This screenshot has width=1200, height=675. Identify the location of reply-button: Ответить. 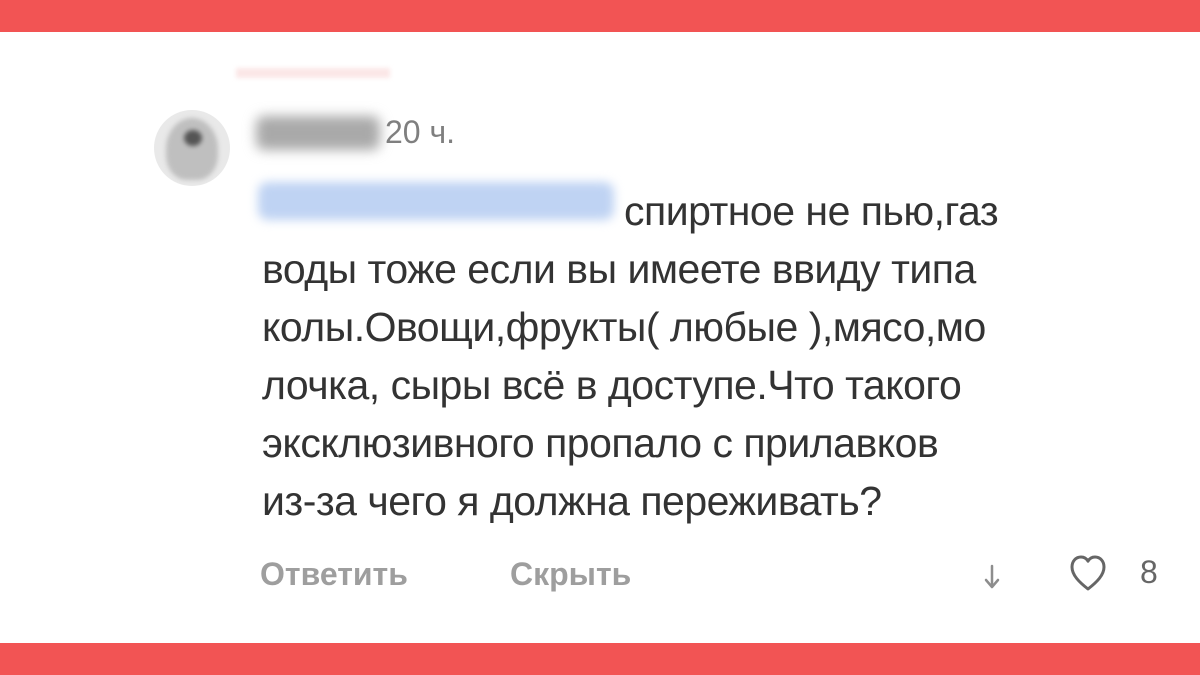
(334, 574).